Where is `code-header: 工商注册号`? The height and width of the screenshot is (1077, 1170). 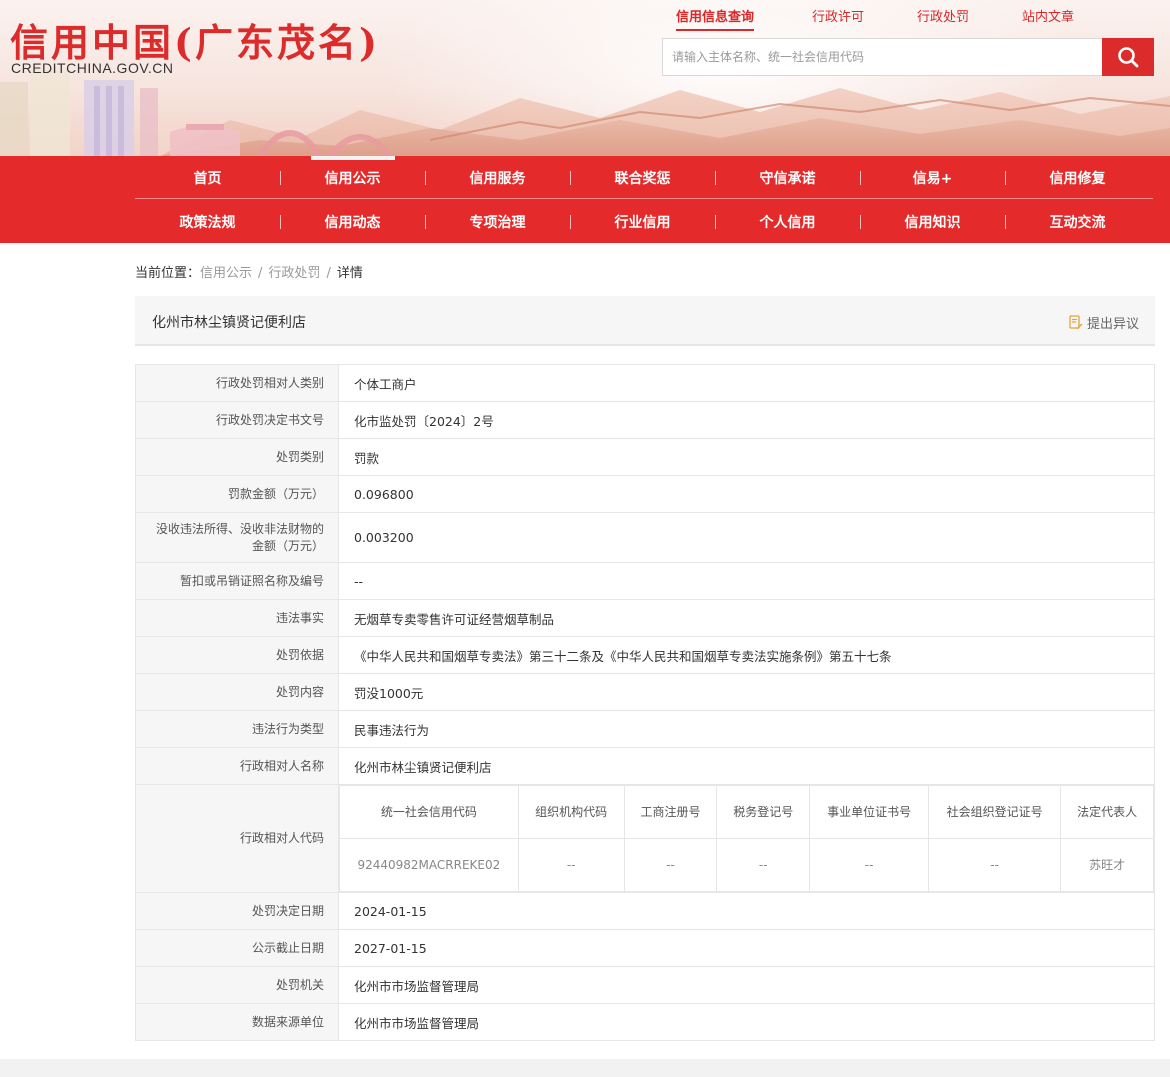
code-header: 工商注册号 is located at coordinates (670, 812).